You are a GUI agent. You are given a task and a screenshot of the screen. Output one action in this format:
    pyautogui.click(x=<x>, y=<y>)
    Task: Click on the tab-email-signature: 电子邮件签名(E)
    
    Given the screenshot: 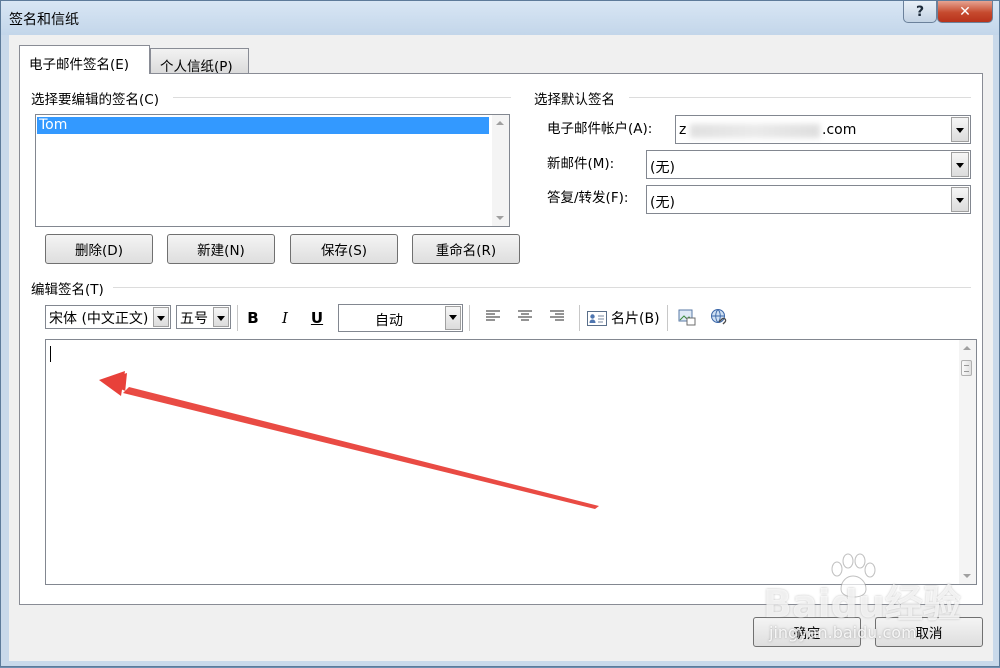 What is the action you would take?
    pyautogui.click(x=84, y=59)
    